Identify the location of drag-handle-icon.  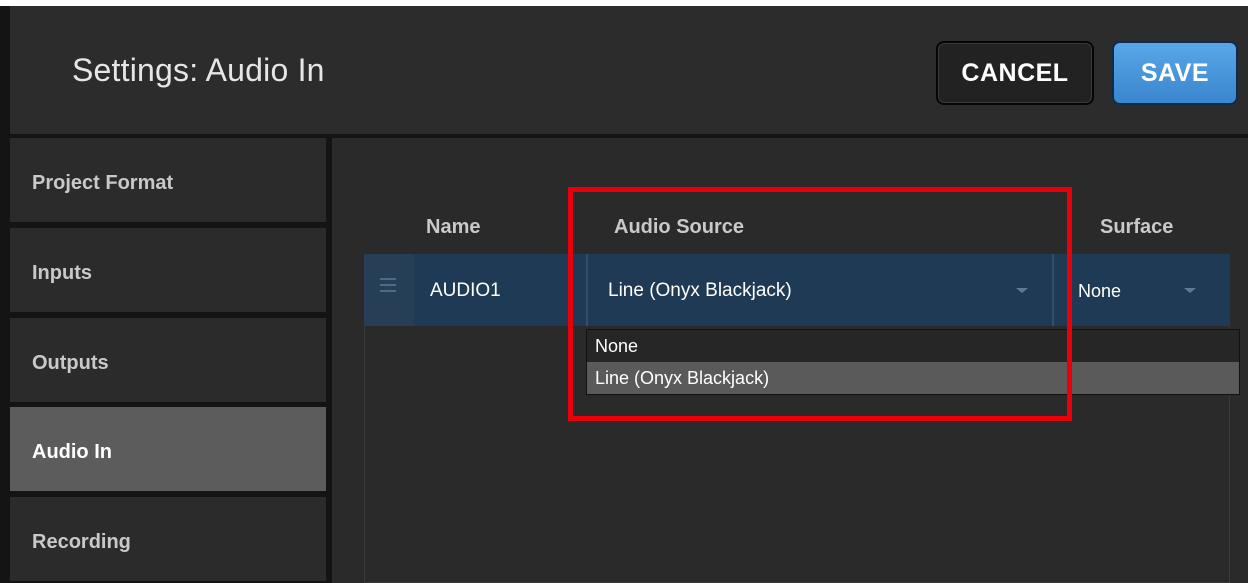
(388, 287).